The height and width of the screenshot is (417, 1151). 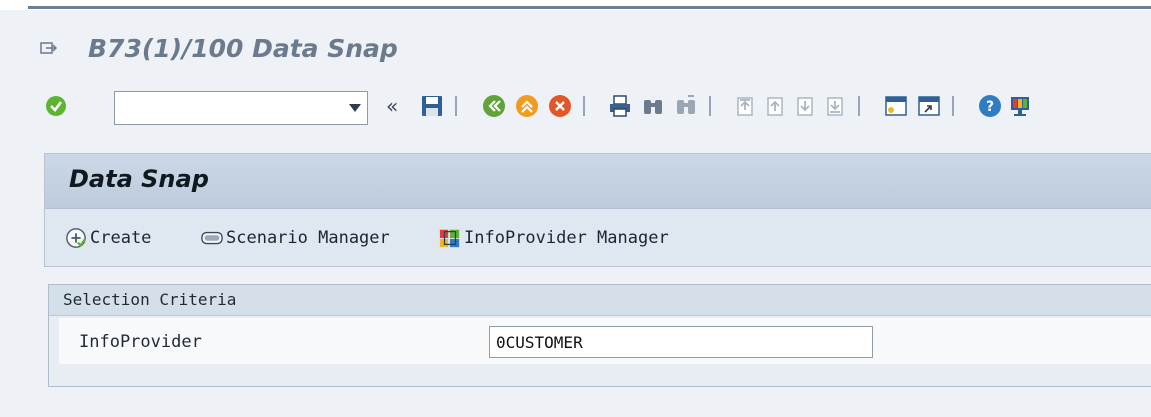 What do you see at coordinates (392, 106) in the screenshot?
I see `collapse-icon: «` at bounding box center [392, 106].